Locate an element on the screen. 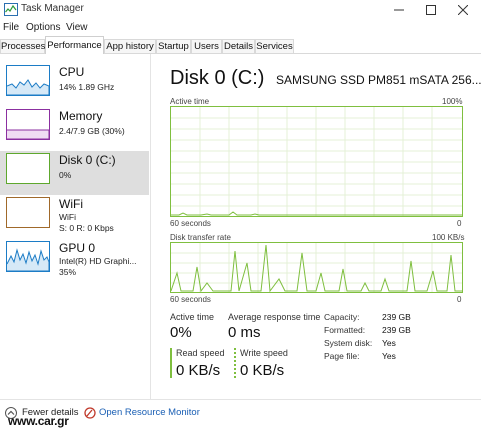 The width and height of the screenshot is (481, 432). close-icon is located at coordinates (463, 10).